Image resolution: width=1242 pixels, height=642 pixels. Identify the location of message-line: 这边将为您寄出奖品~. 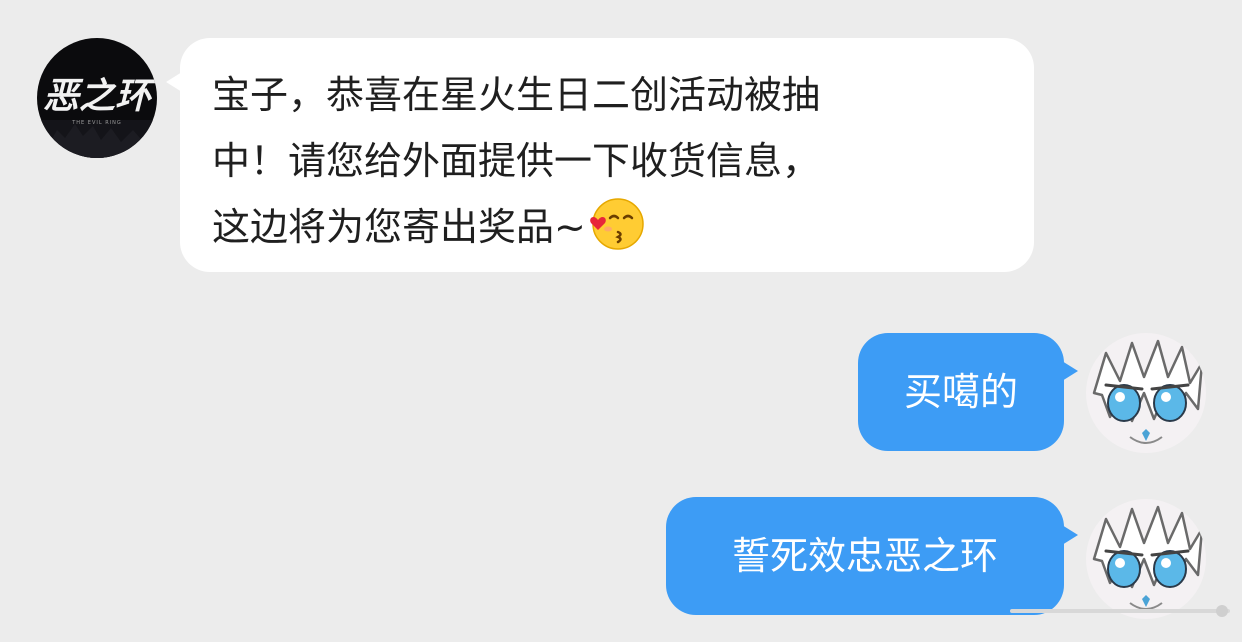
(399, 227).